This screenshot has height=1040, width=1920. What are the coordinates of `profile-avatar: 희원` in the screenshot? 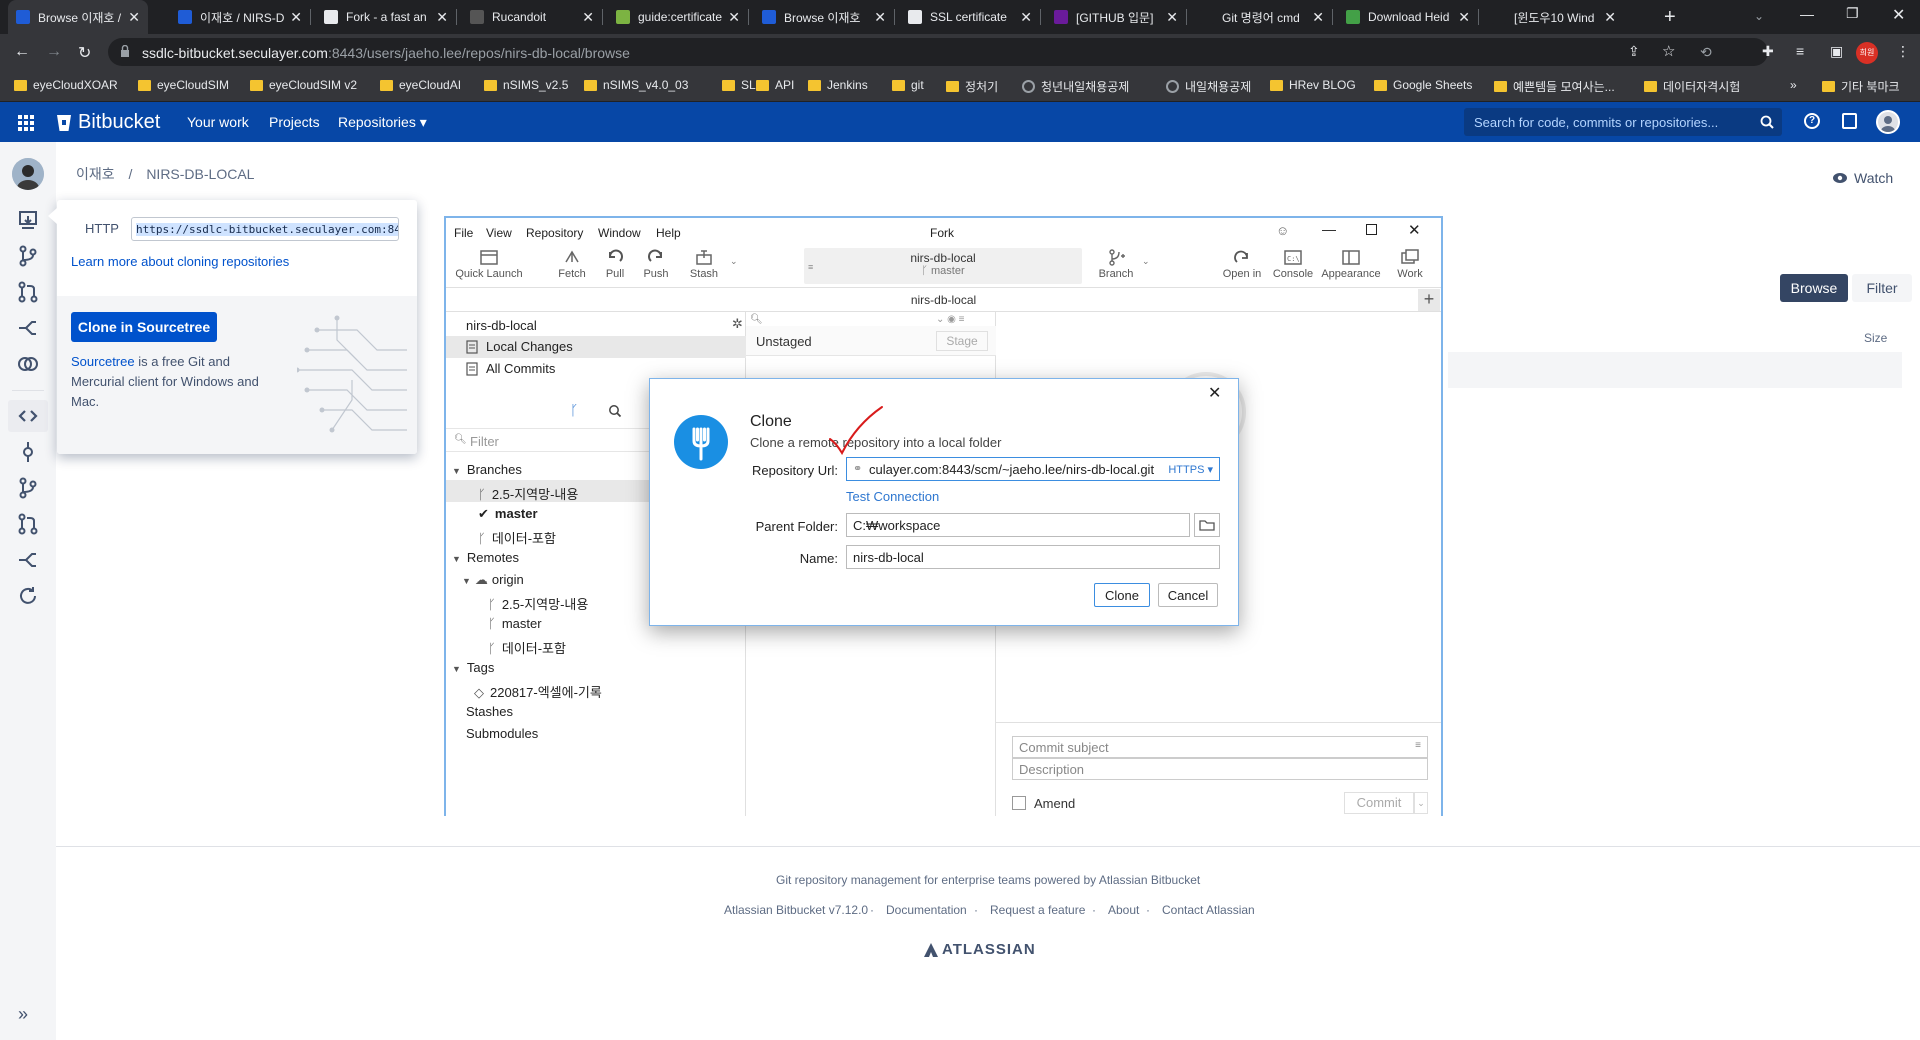 It's located at (1867, 53).